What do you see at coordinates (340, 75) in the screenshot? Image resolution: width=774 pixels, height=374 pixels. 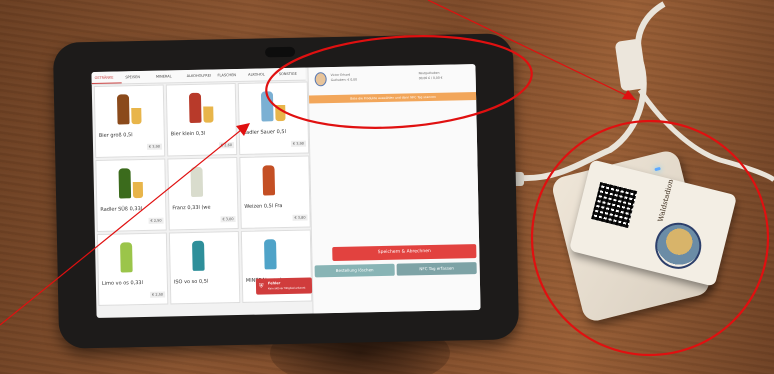 I see `customer-name: Victor Erhard` at bounding box center [340, 75].